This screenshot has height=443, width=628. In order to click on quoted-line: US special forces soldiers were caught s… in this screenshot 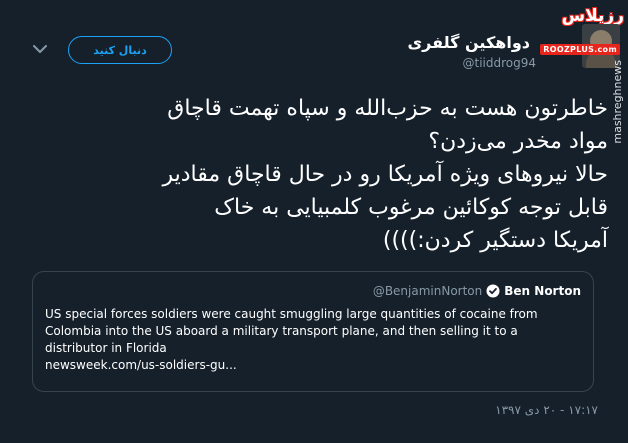, I will do `click(291, 314)`.